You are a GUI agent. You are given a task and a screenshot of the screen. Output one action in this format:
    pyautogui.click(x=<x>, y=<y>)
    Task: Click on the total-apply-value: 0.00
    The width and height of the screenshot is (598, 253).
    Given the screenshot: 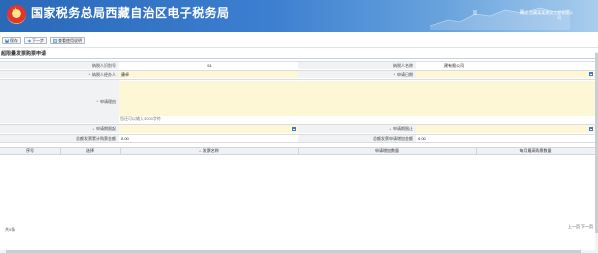 What is the action you would take?
    pyautogui.click(x=422, y=138)
    